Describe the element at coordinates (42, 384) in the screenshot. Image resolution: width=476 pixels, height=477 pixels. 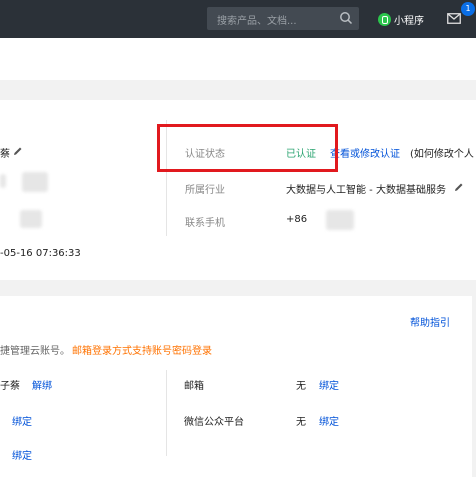
I see `unbind-link: 解绑` at that location.